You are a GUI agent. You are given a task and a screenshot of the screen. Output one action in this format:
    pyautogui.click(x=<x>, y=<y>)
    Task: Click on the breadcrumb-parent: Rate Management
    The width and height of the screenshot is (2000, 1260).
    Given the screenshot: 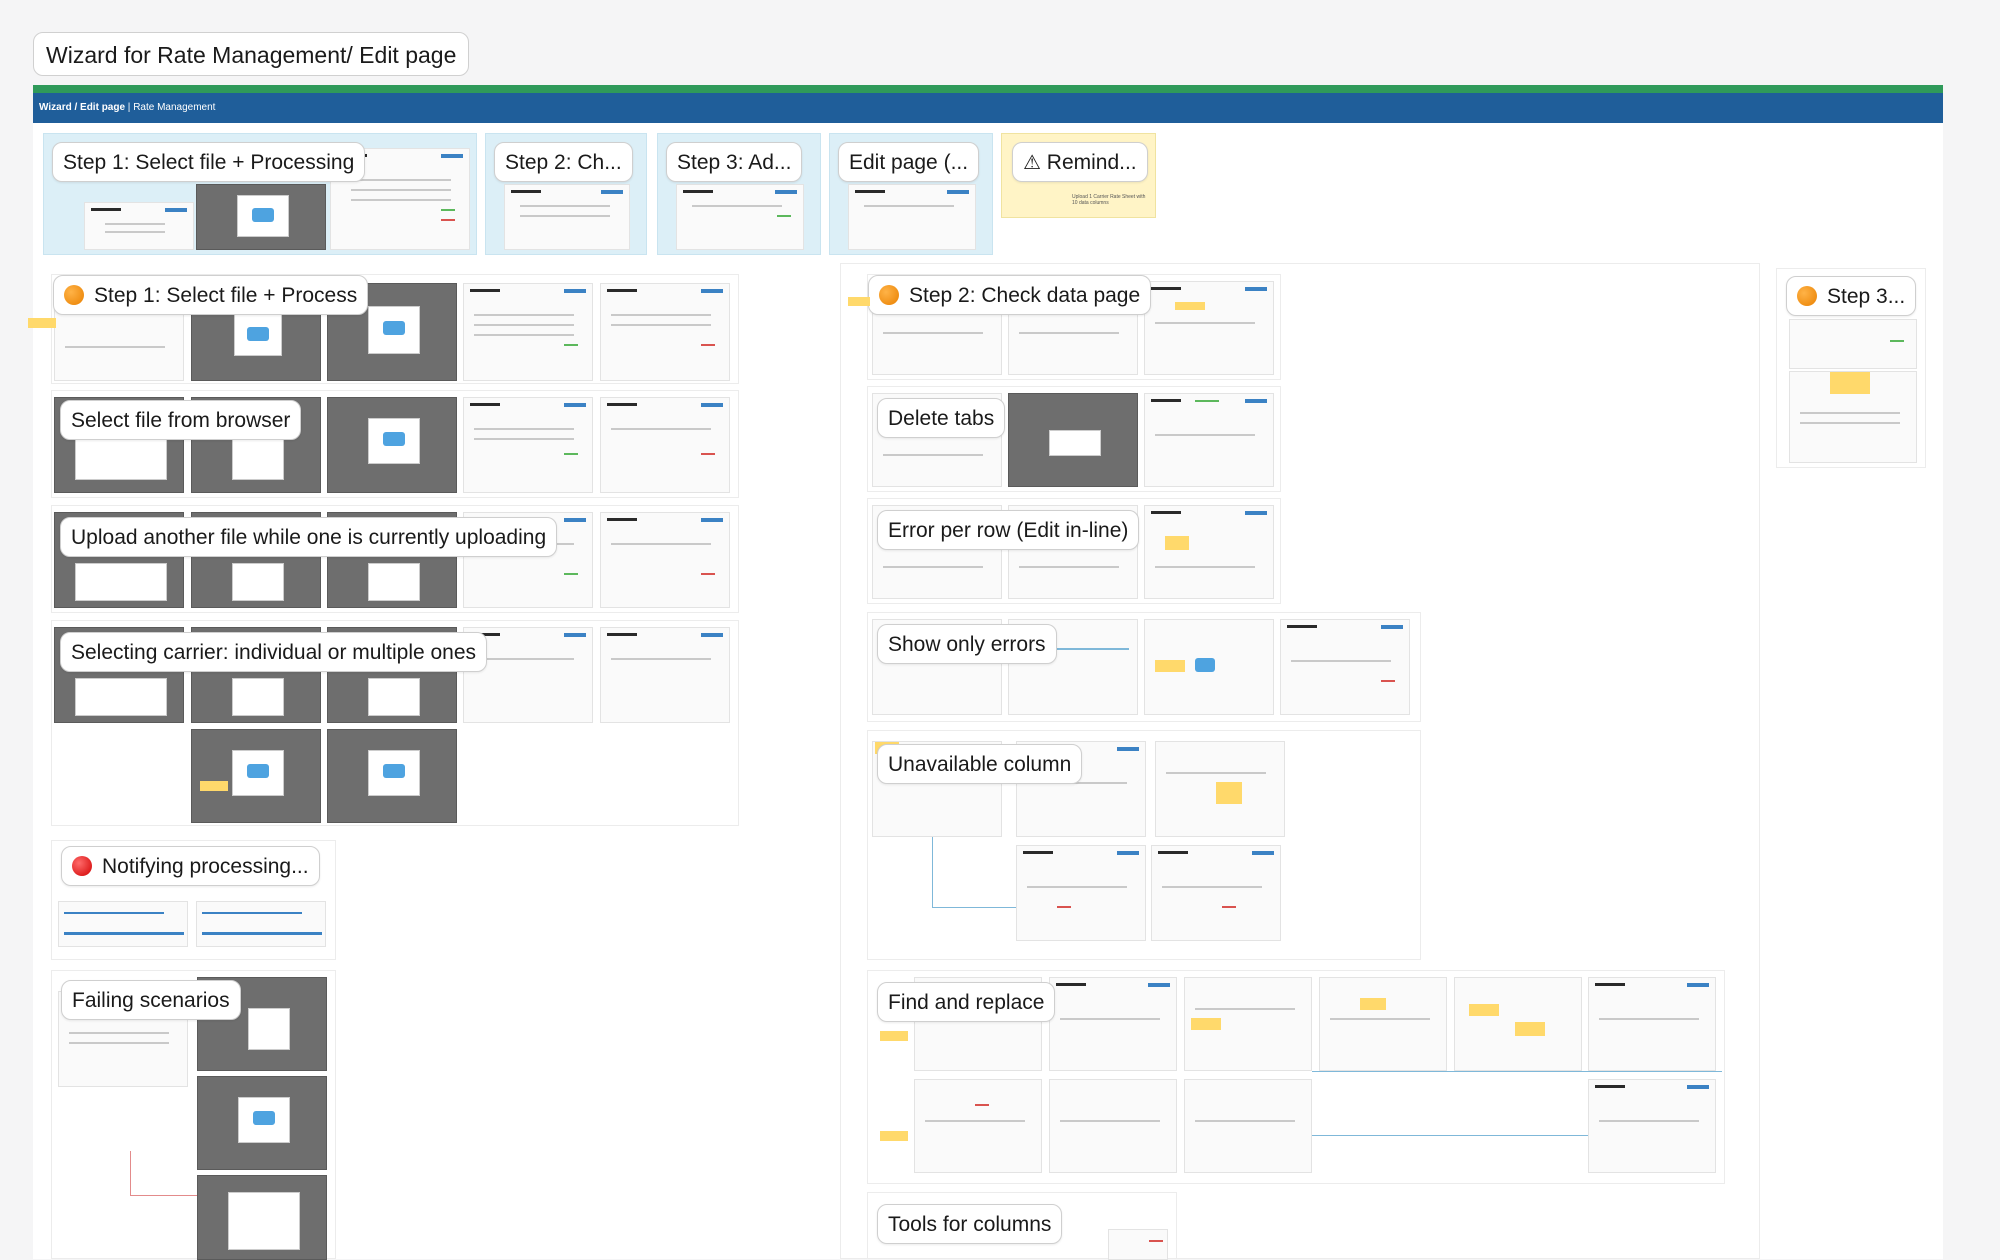 What is the action you would take?
    pyautogui.click(x=174, y=107)
    